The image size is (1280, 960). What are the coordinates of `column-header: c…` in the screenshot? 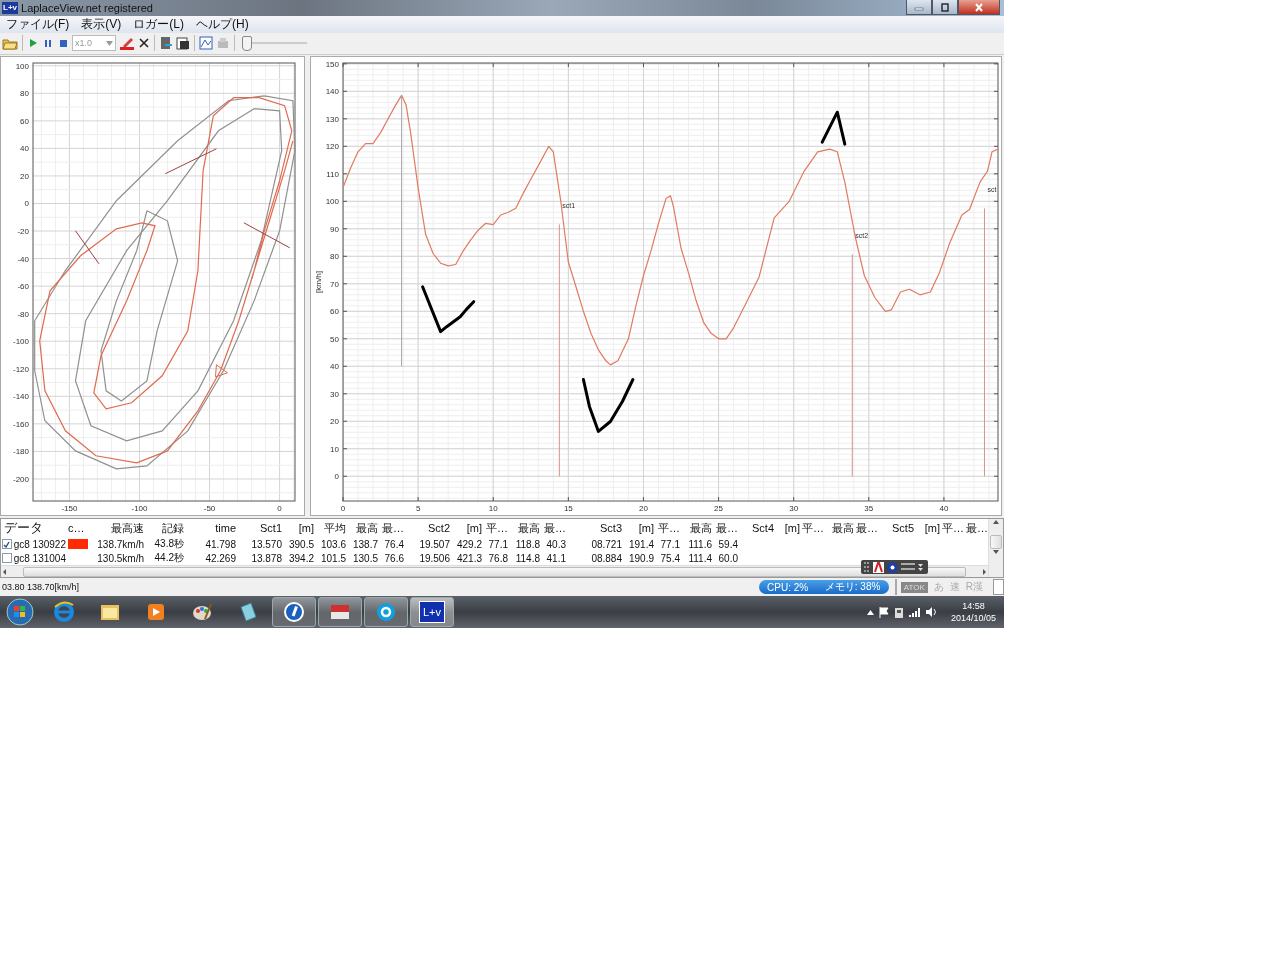 It's located at (78, 528).